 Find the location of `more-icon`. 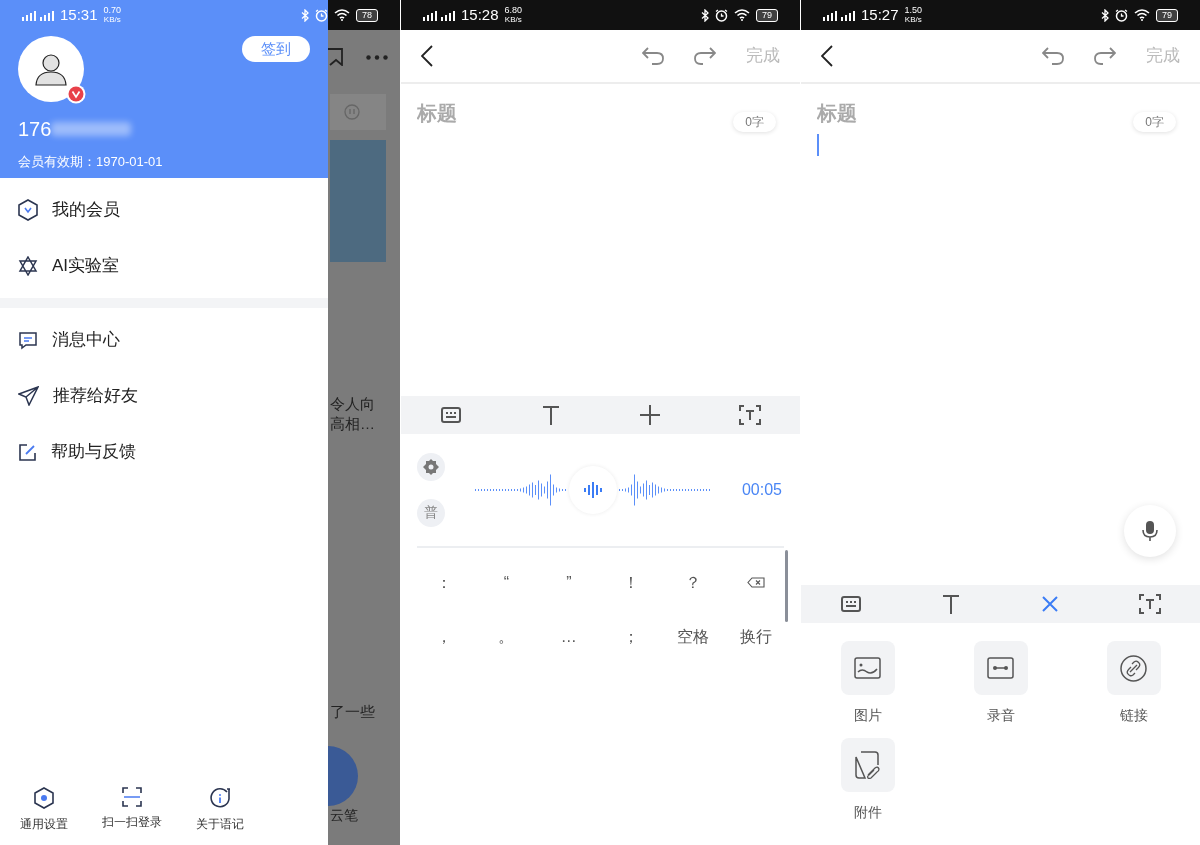

more-icon is located at coordinates (377, 57).